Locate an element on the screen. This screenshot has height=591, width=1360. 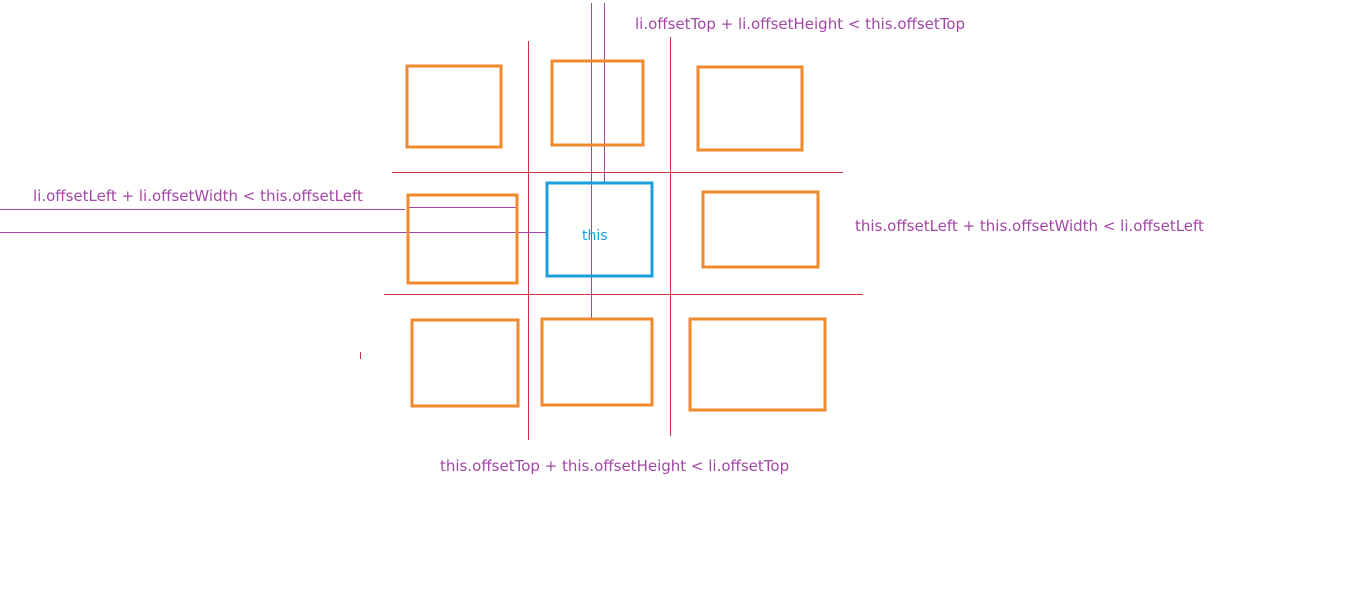
this-box-label: this is located at coordinates (595, 236).